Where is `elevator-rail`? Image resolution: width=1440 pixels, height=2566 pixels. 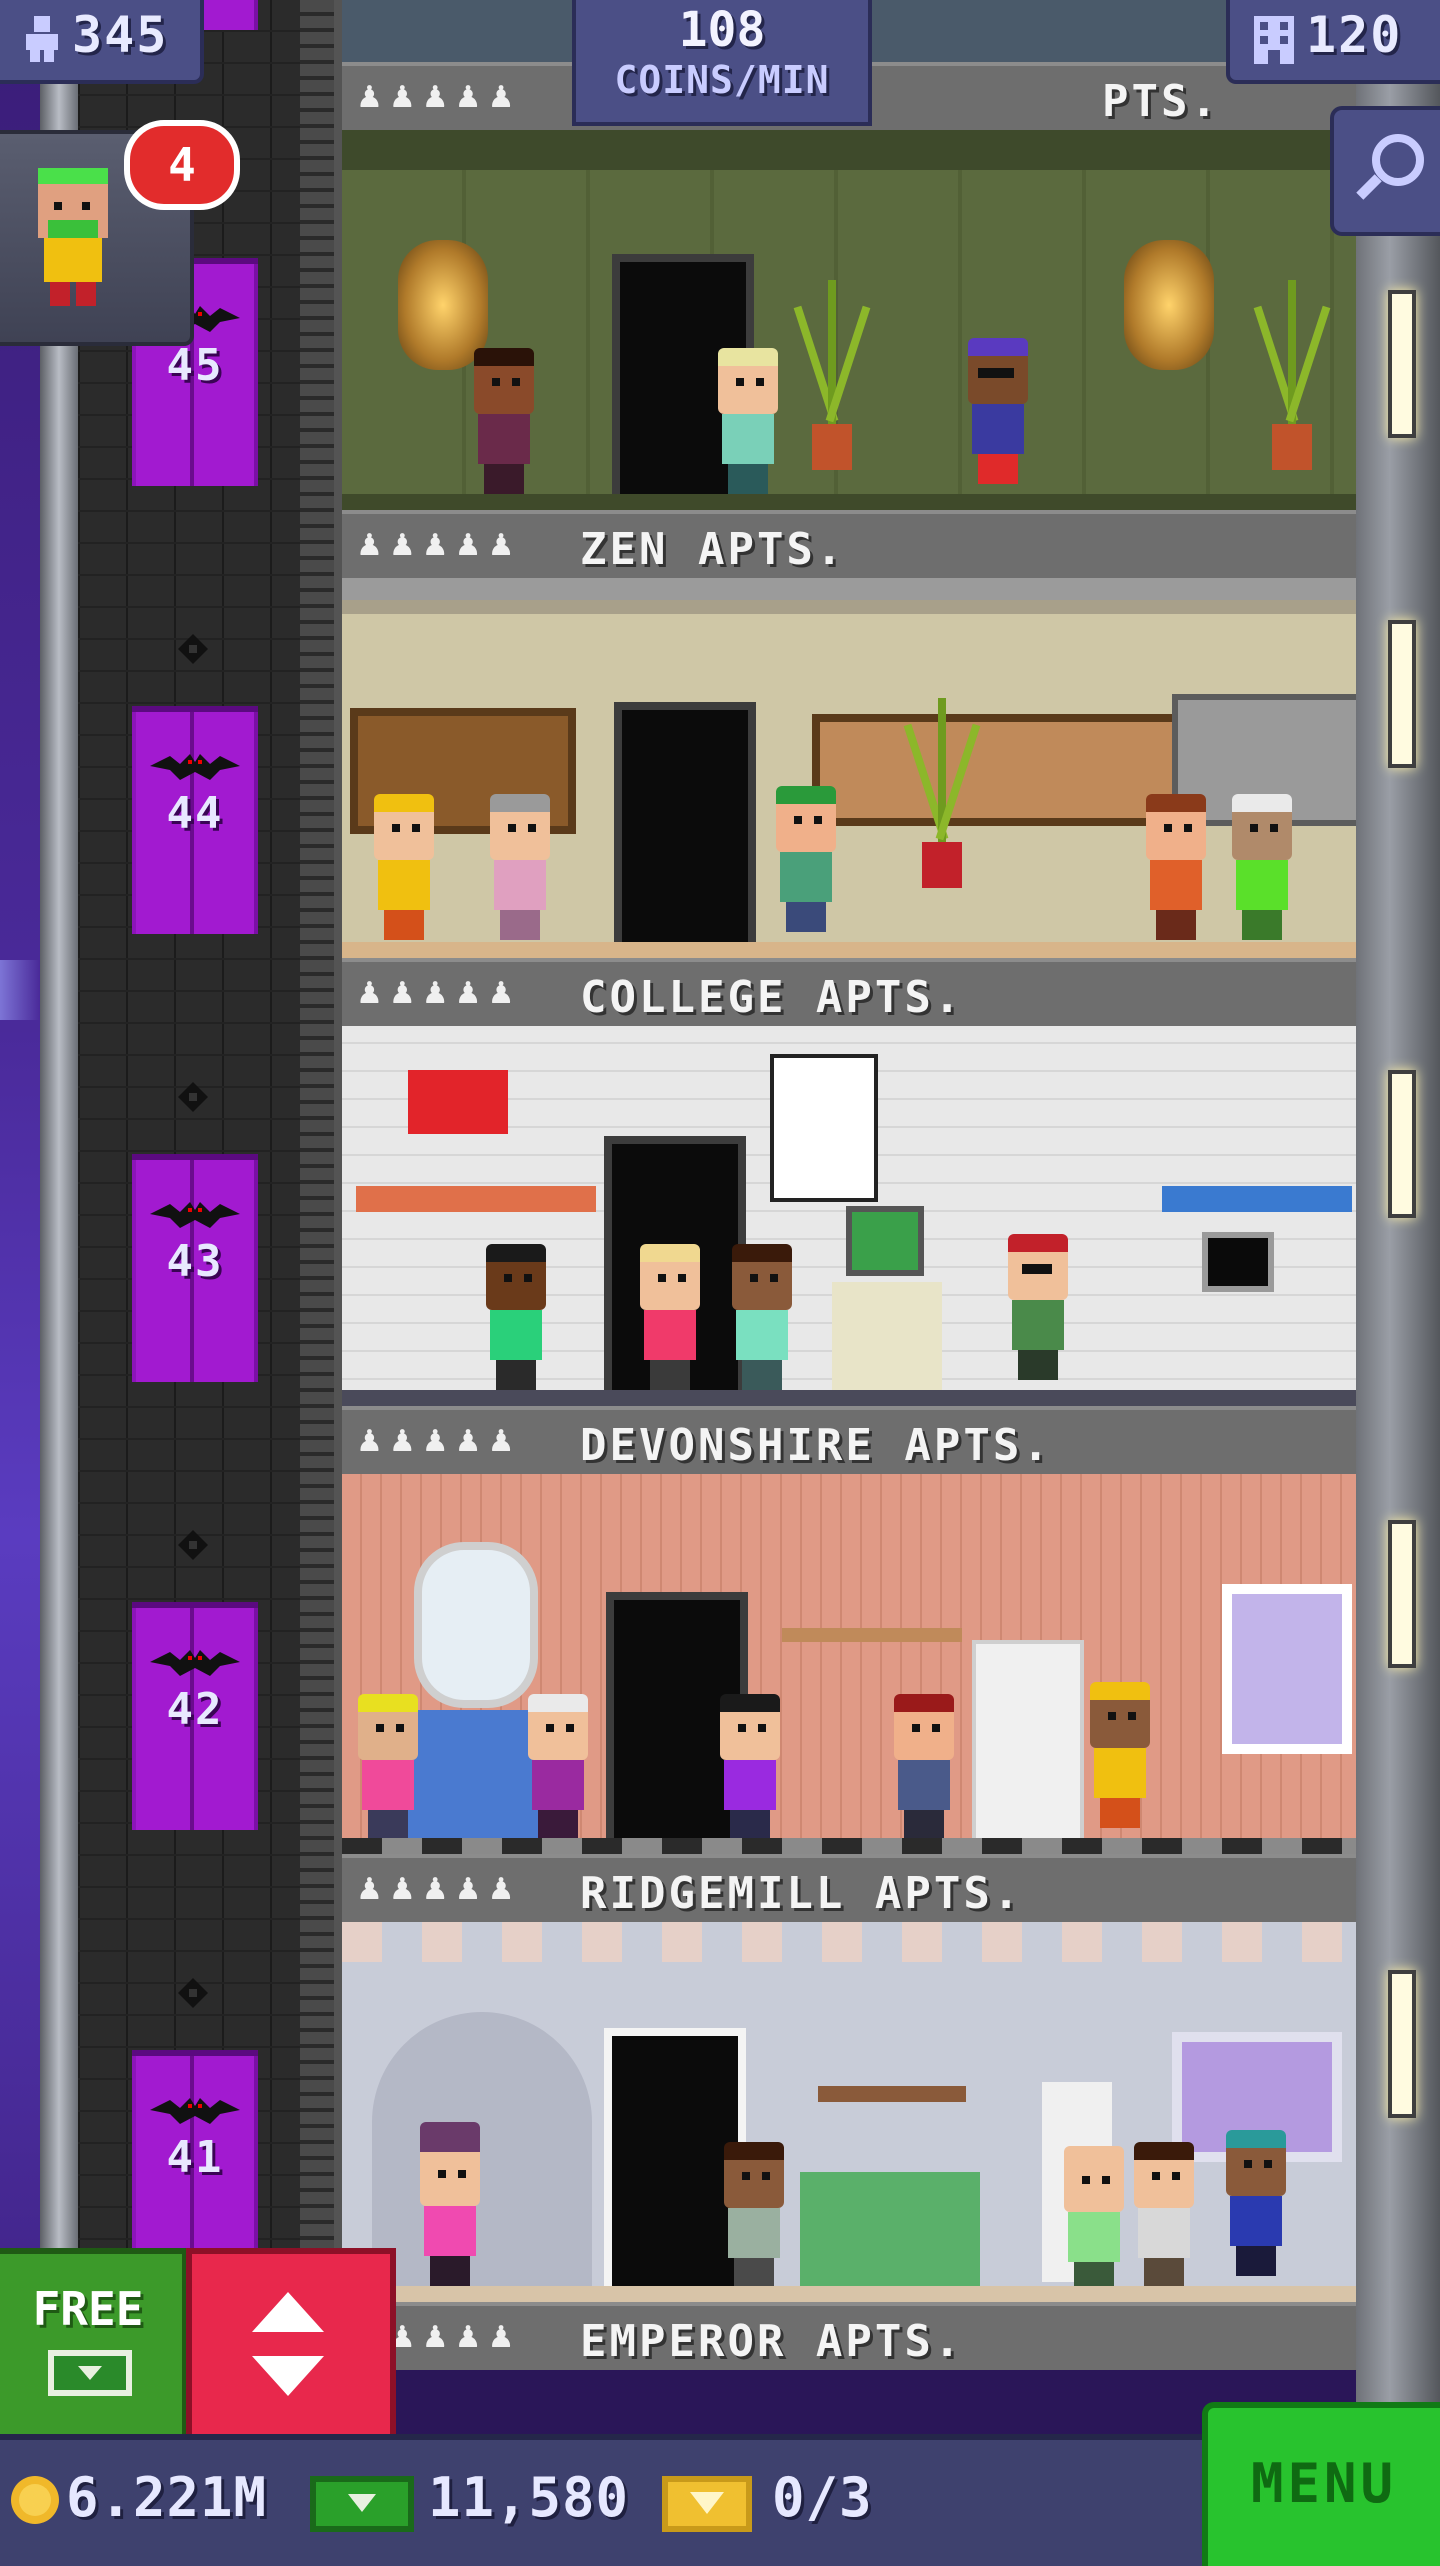
elevator-rail is located at coordinates (317, 1280).